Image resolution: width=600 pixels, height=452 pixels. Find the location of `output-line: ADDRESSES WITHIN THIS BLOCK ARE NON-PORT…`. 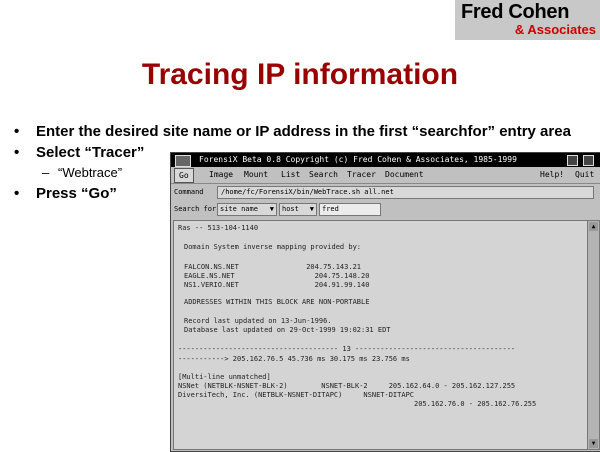

output-line: ADDRESSES WITHIN THIS BLOCK ARE NON-PORT… is located at coordinates (277, 302).